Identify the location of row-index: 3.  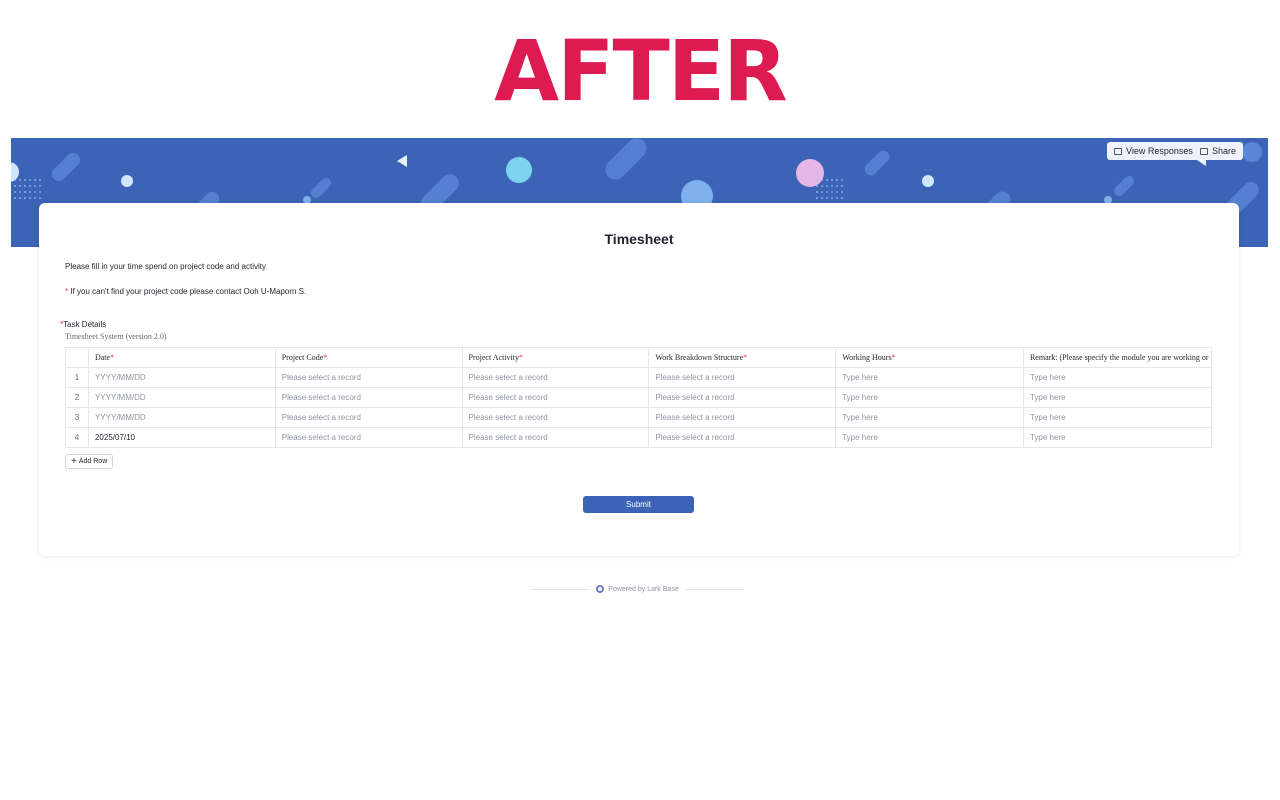
(77, 417).